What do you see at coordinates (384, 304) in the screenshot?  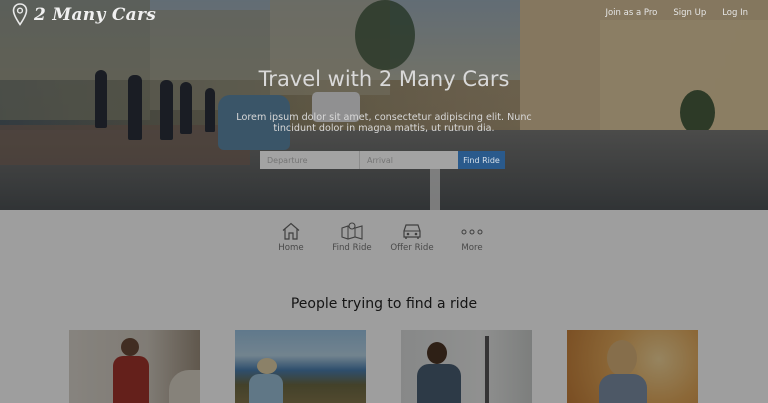 I see `section-title: People trying to find a ride` at bounding box center [384, 304].